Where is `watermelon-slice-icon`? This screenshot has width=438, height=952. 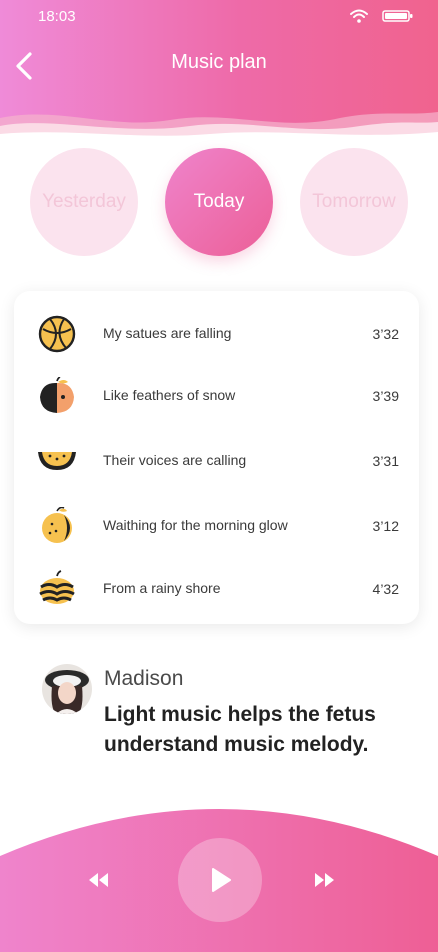 watermelon-slice-icon is located at coordinates (57, 461).